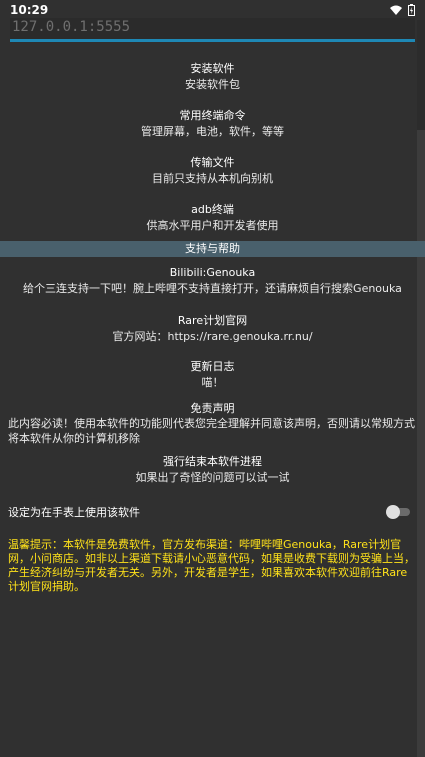 The height and width of the screenshot is (757, 425). I want to click on status-icons, so click(402, 10).